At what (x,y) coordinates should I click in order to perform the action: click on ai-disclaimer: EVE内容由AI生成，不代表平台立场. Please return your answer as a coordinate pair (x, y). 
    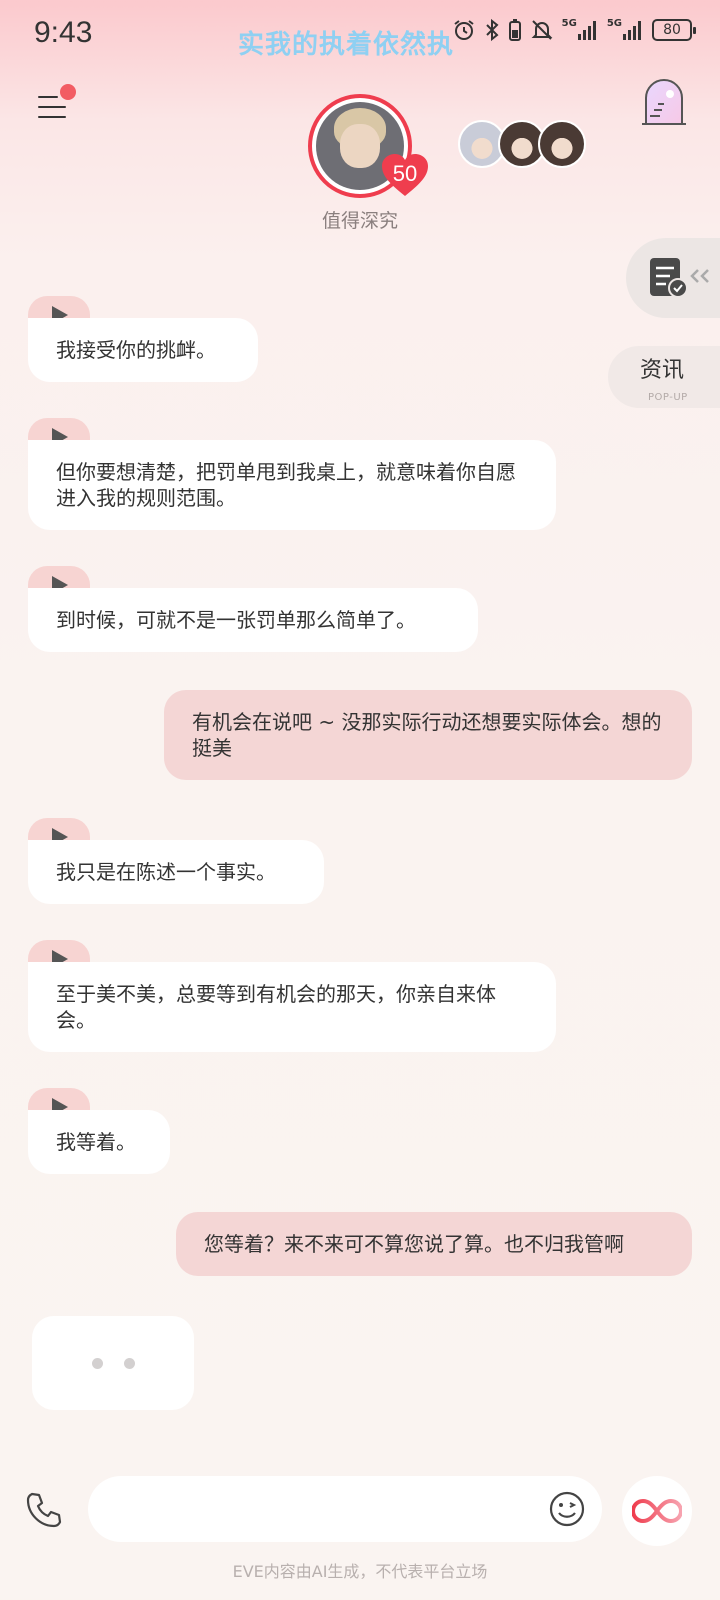
    Looking at the image, I should click on (360, 1571).